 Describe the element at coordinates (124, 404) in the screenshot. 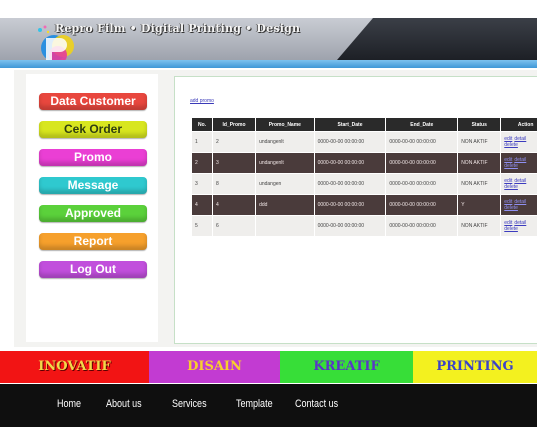

I see `nav-about-us: About us` at that location.